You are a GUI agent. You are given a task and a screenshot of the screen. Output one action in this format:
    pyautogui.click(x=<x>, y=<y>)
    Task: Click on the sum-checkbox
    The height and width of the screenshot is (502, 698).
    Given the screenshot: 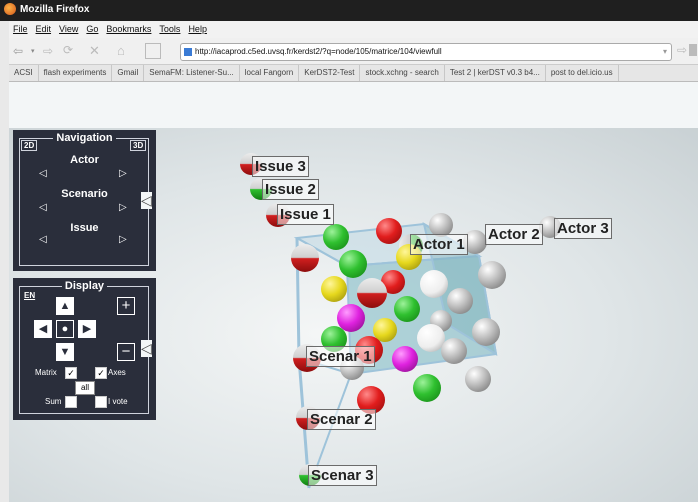 What is the action you would take?
    pyautogui.click(x=71, y=402)
    